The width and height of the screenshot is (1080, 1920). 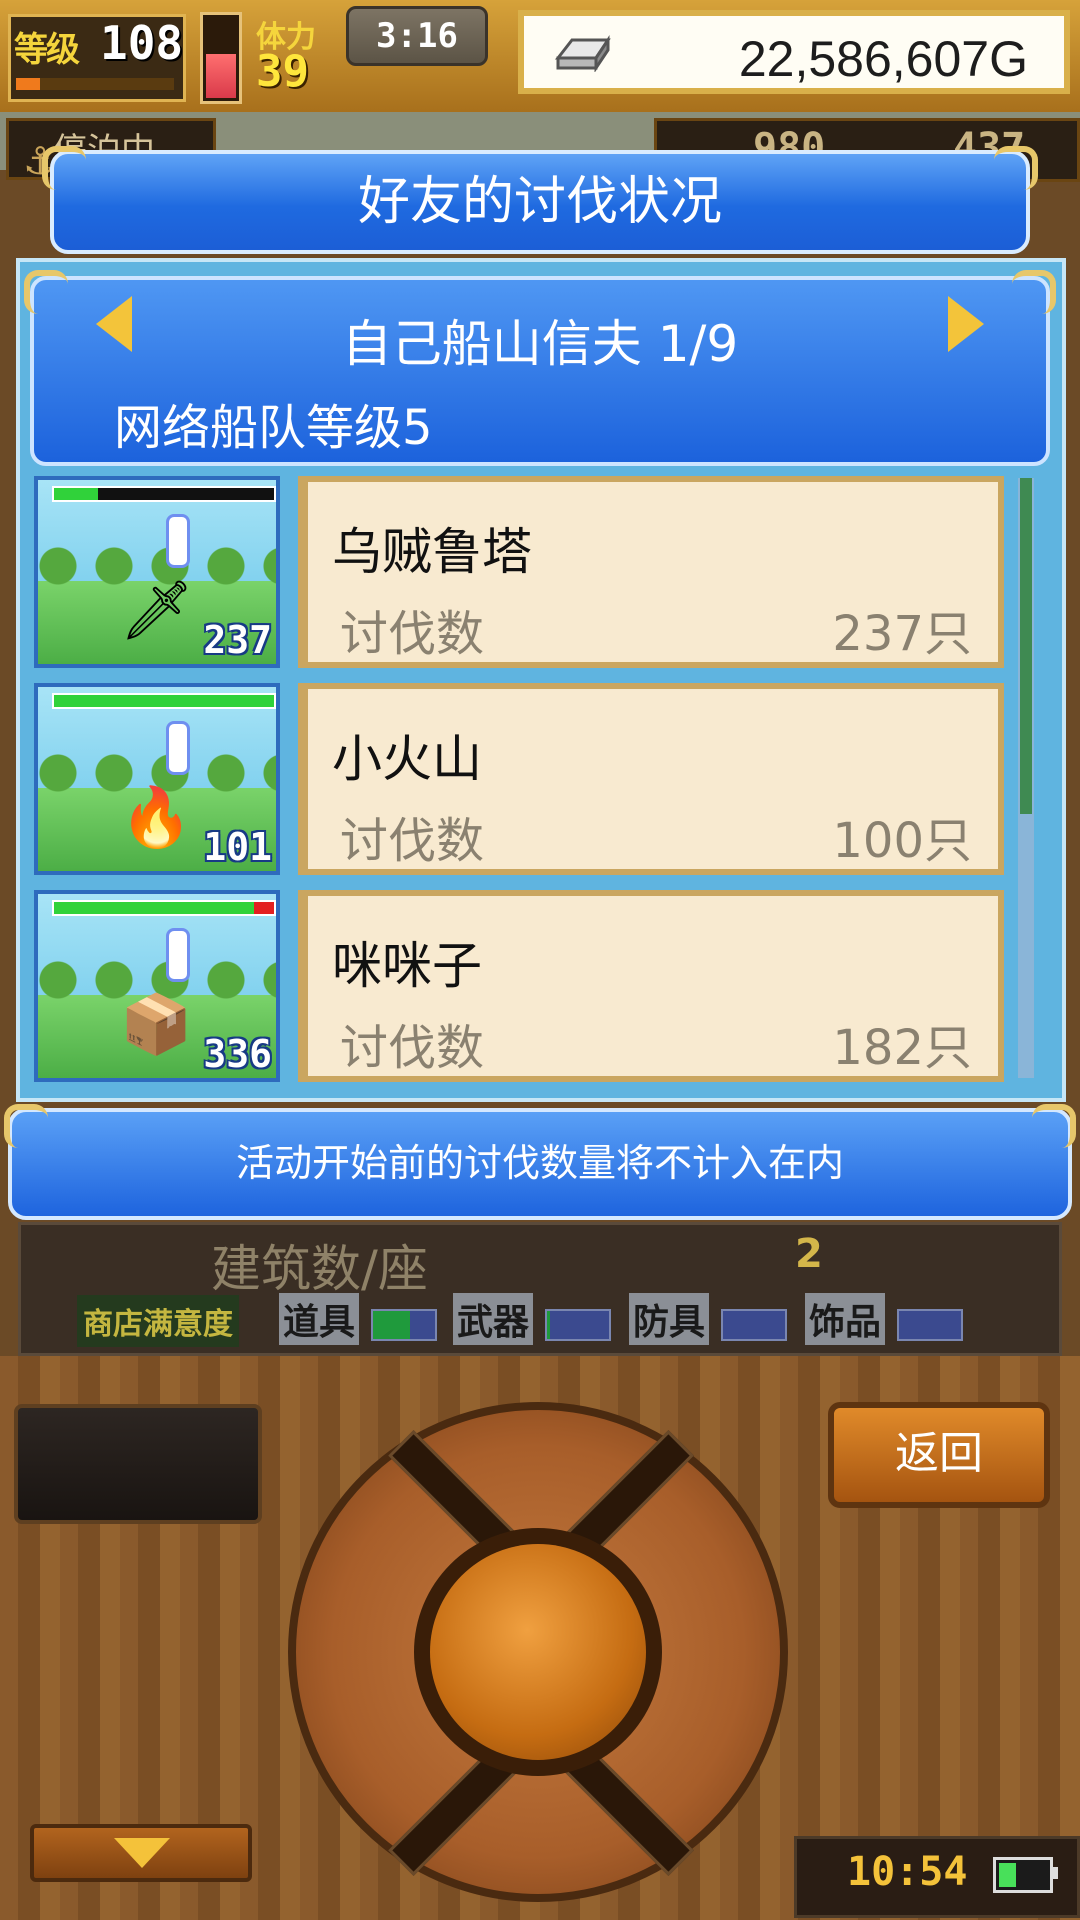 What do you see at coordinates (907, 1872) in the screenshot?
I see `device-time: 10:54` at bounding box center [907, 1872].